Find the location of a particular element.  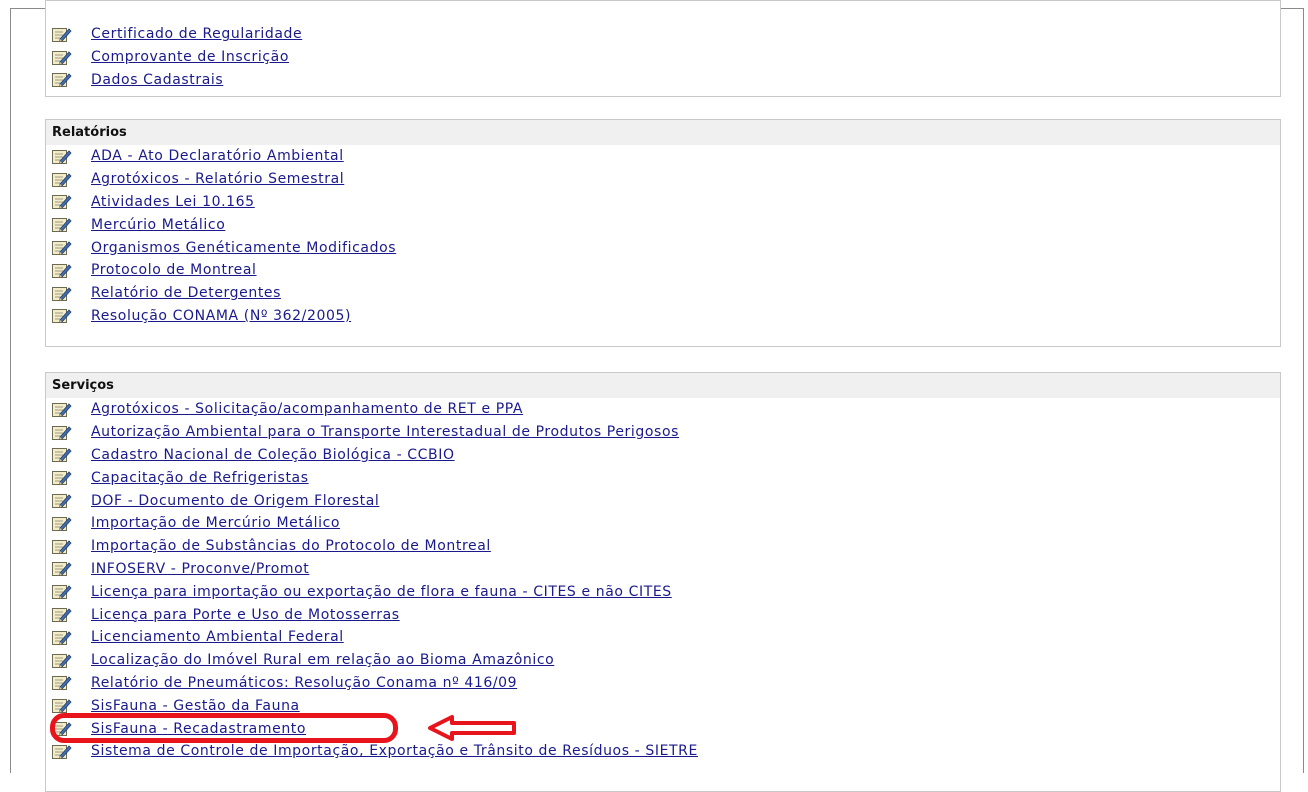

service-link: Organismos Genéticamente Modificados is located at coordinates (243, 248).